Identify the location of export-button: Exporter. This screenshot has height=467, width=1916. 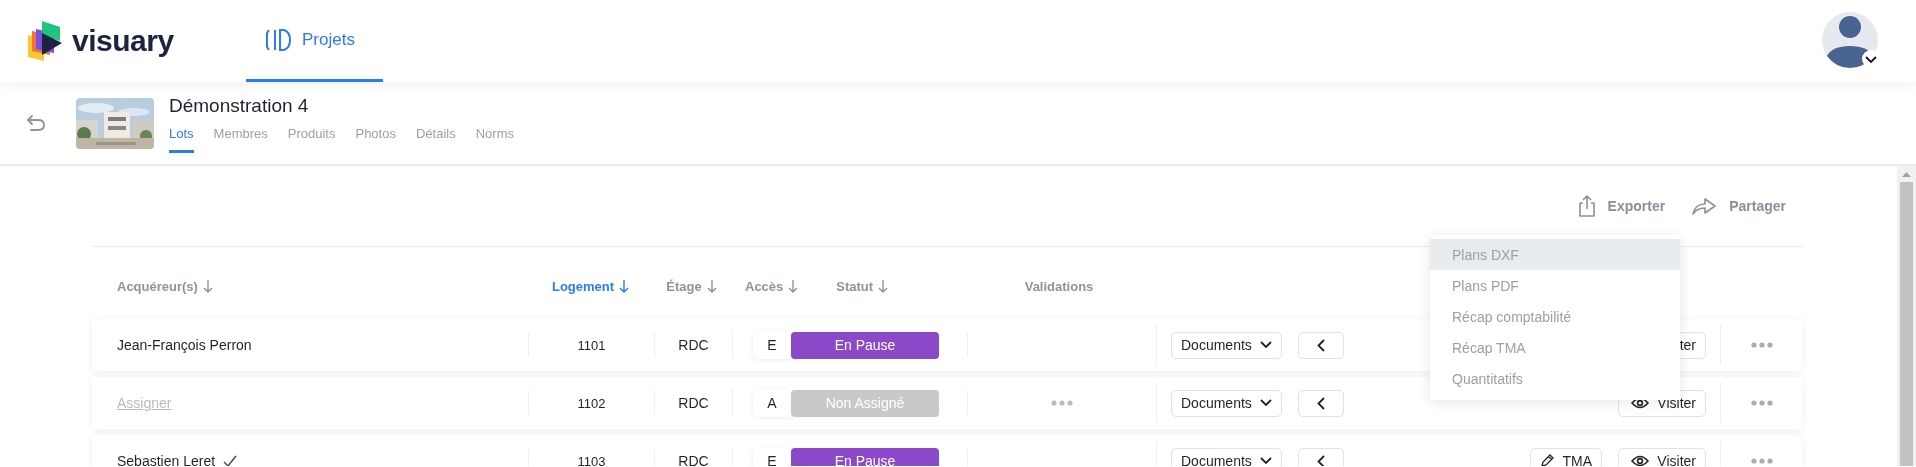
(1621, 206).